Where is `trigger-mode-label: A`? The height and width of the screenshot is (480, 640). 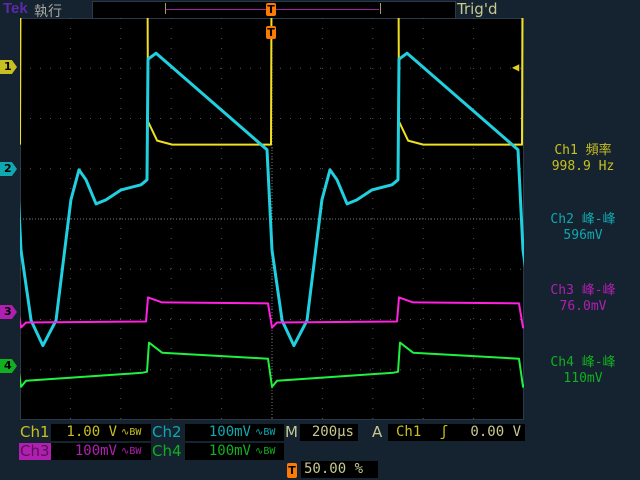 trigger-mode-label: A is located at coordinates (377, 432).